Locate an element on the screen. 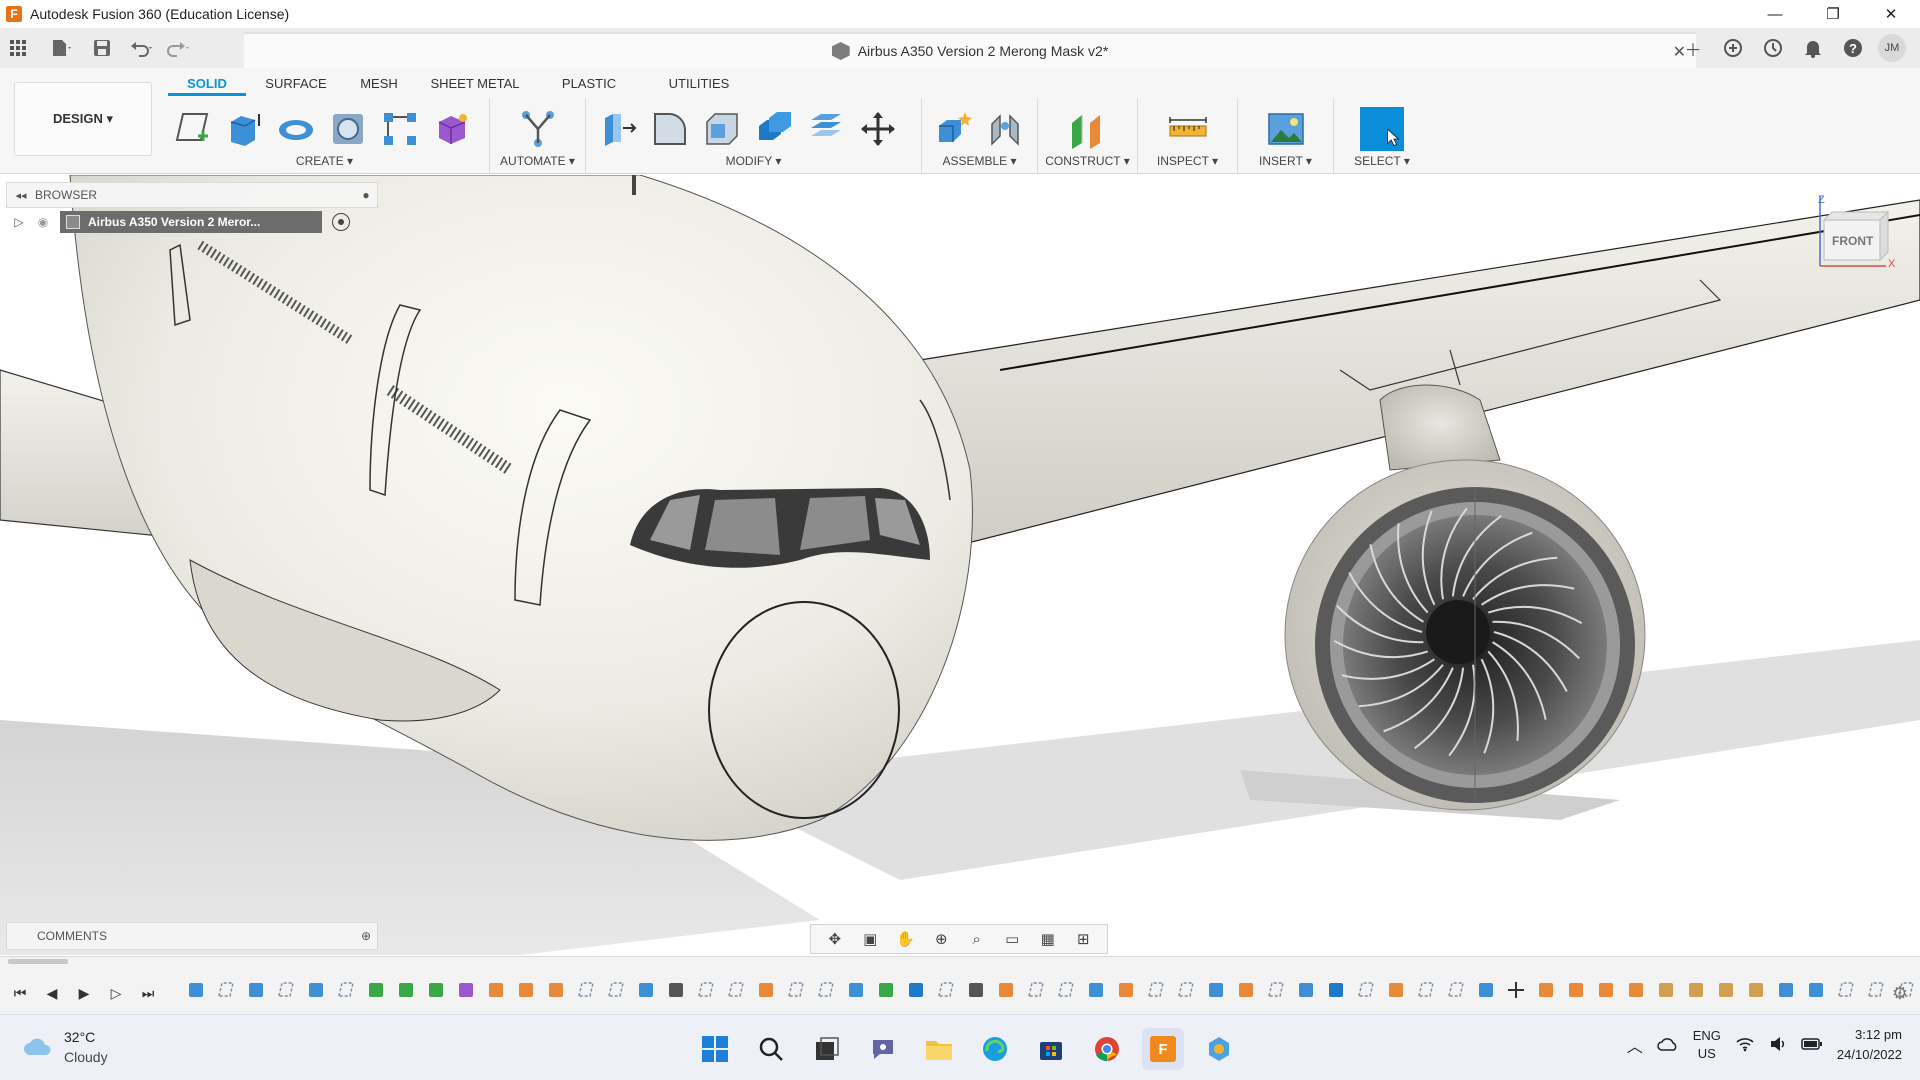 Image resolution: width=1920 pixels, height=1080 pixels. battery-icon is located at coordinates (1812, 1045).